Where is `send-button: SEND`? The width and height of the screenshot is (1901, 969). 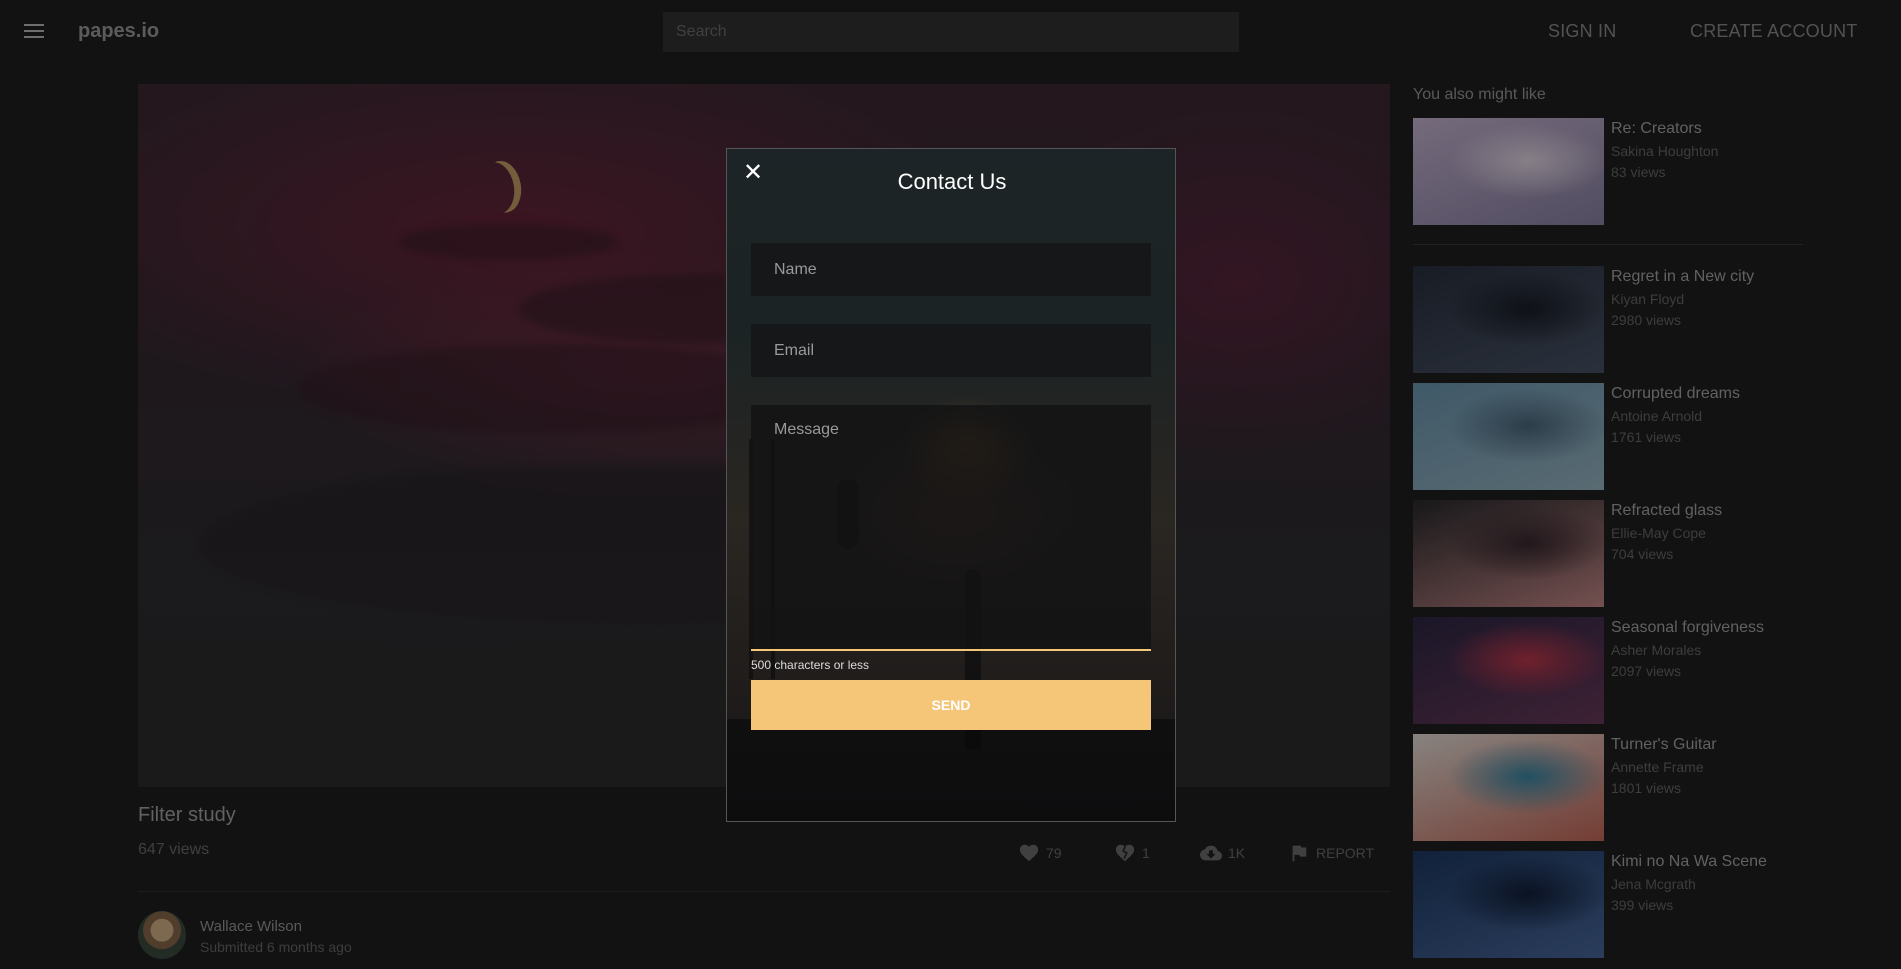
send-button: SEND is located at coordinates (951, 705).